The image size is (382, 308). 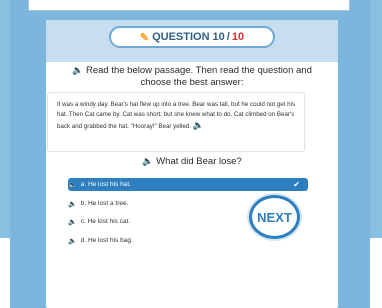 What do you see at coordinates (238, 37) in the screenshot?
I see `question-total: 10` at bounding box center [238, 37].